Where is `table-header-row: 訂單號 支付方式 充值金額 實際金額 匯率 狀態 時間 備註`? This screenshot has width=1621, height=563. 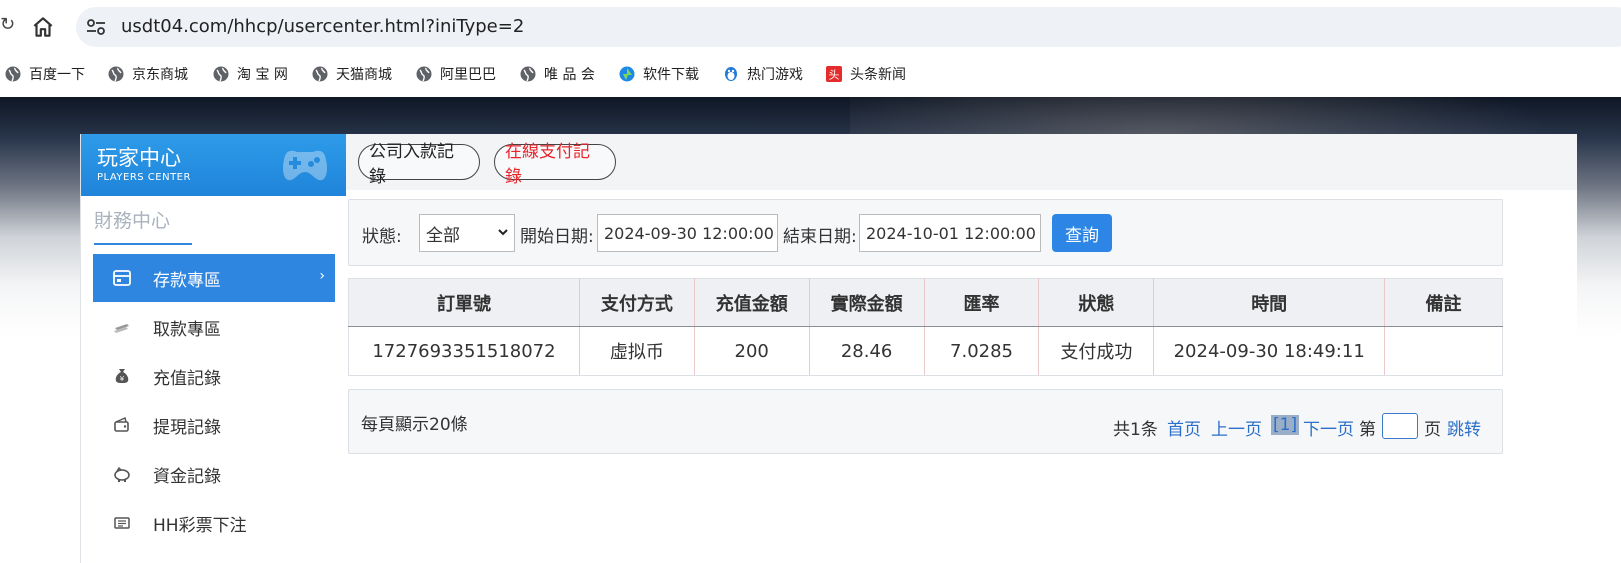
table-header-row: 訂單號 支付方式 充值金額 實際金額 匯率 狀態 時間 備註 is located at coordinates (925, 302).